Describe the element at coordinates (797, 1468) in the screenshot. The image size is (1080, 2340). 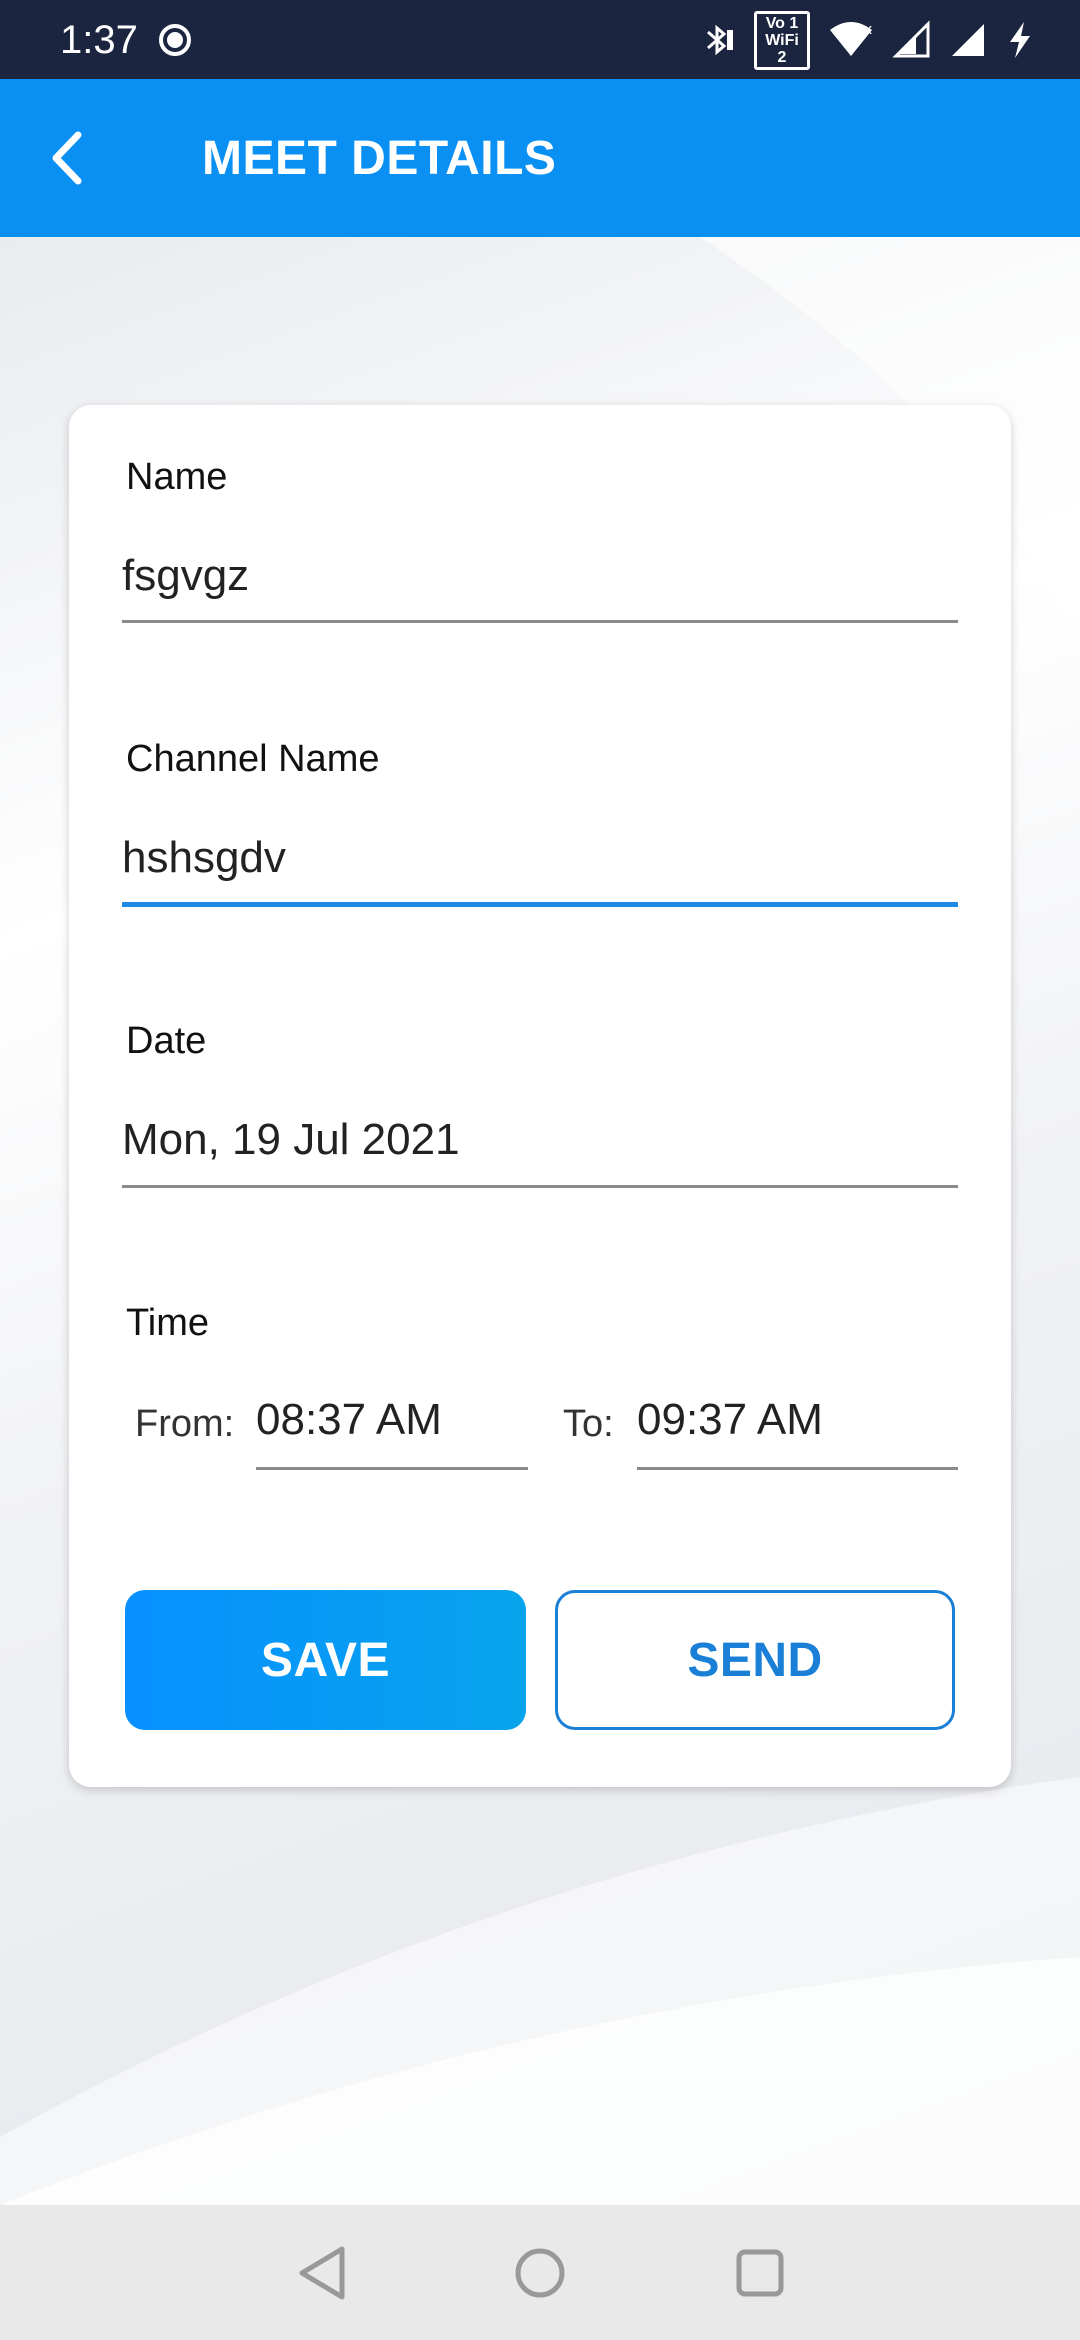
I see `time-to-underline` at that location.